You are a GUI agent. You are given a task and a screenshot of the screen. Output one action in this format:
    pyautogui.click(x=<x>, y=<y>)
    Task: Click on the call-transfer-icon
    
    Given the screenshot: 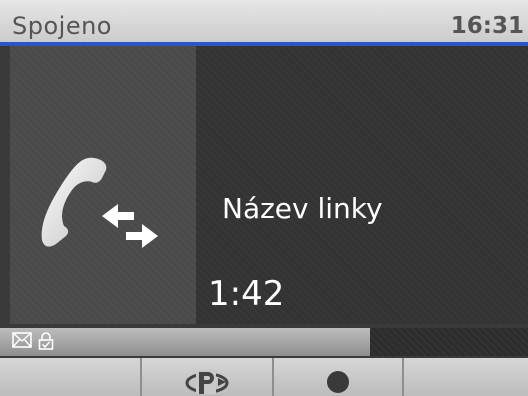 What is the action you would take?
    pyautogui.click(x=99, y=202)
    